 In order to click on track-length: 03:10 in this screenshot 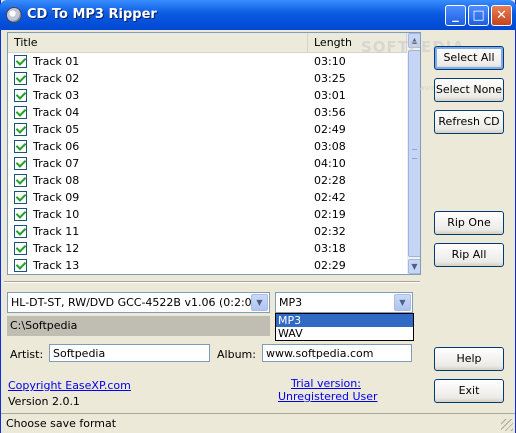, I will do `click(330, 61)`.